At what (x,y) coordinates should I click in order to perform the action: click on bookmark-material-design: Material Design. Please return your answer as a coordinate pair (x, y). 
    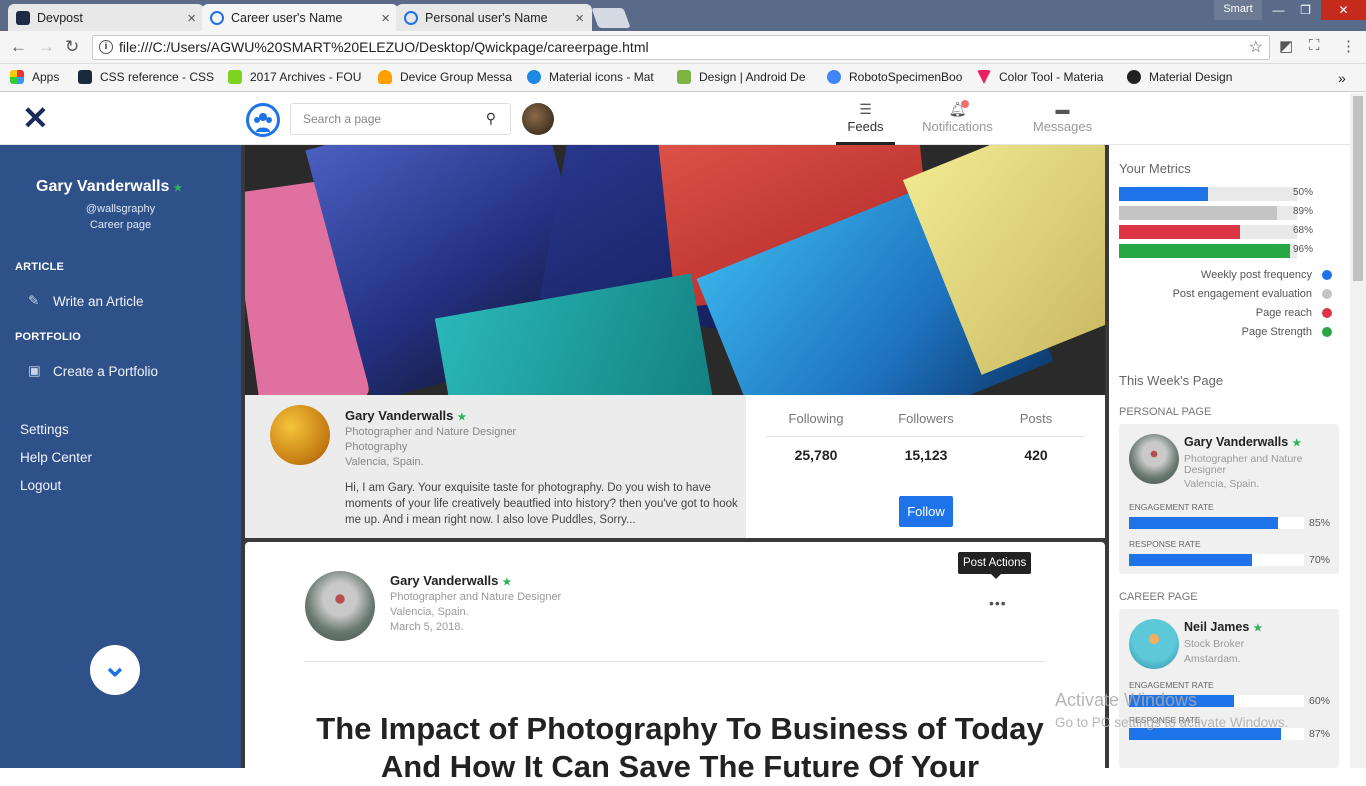
    Looking at the image, I should click on (1179, 77).